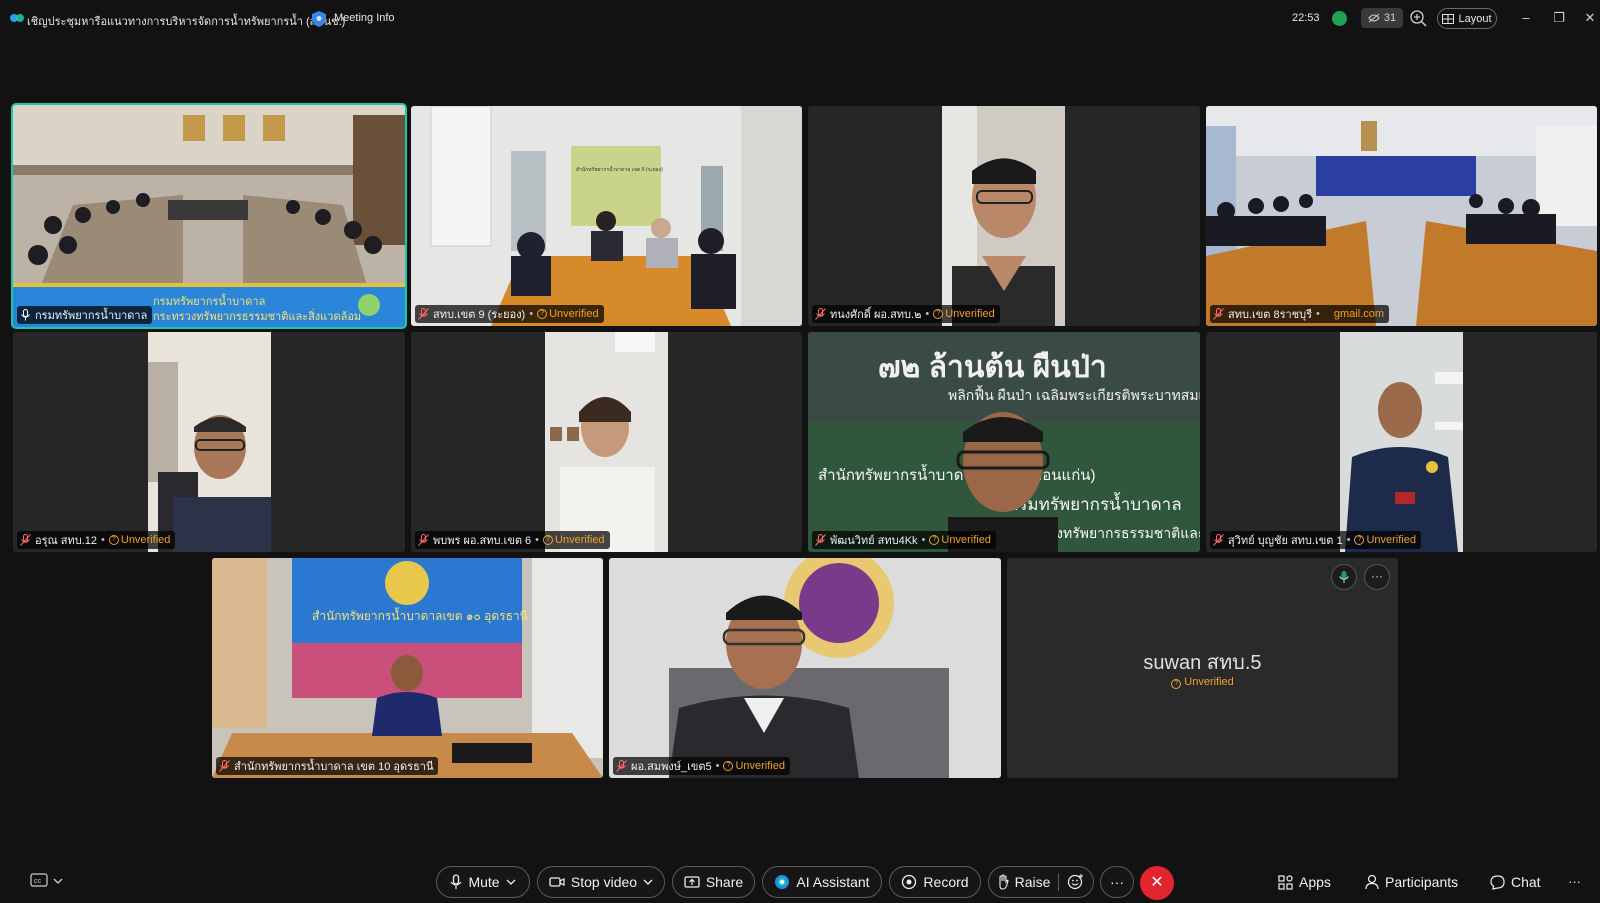 The width and height of the screenshot is (1600, 903). What do you see at coordinates (957, 474) in the screenshot?
I see `background-line-3: สำนักทรัพยากรน้ำบาดาล เขต 4 (ขอนแก่น)` at bounding box center [957, 474].